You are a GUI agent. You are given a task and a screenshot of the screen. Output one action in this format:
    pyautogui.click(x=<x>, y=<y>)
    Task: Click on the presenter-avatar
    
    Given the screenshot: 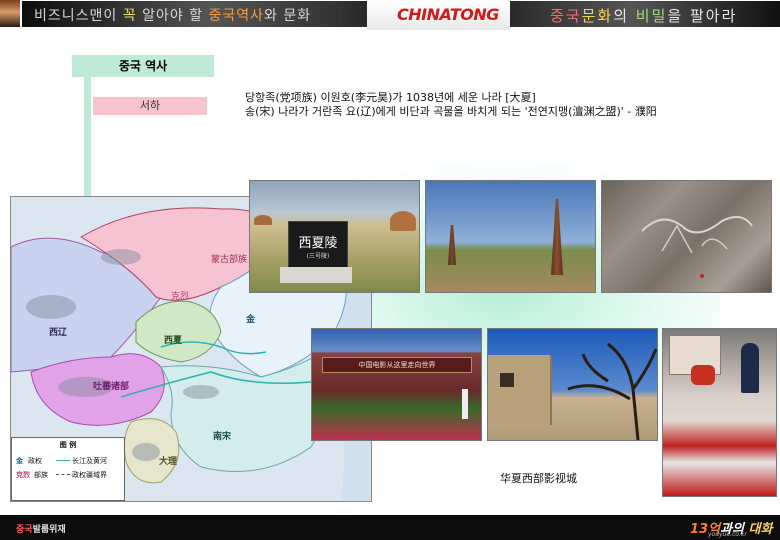 What is the action you would take?
    pyautogui.click(x=10, y=13)
    